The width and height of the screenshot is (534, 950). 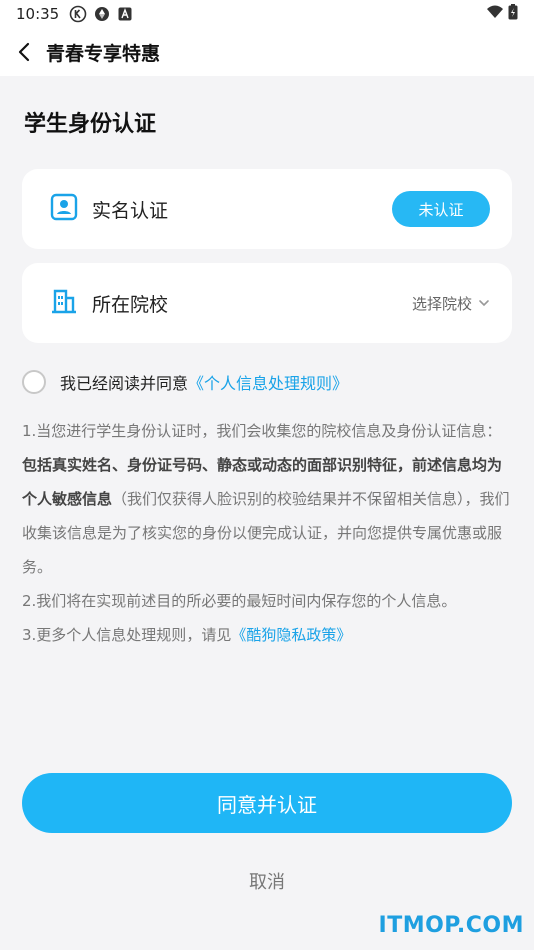 I want to click on privacy-rules-link: 《个人信息处理规则》, so click(x=268, y=382).